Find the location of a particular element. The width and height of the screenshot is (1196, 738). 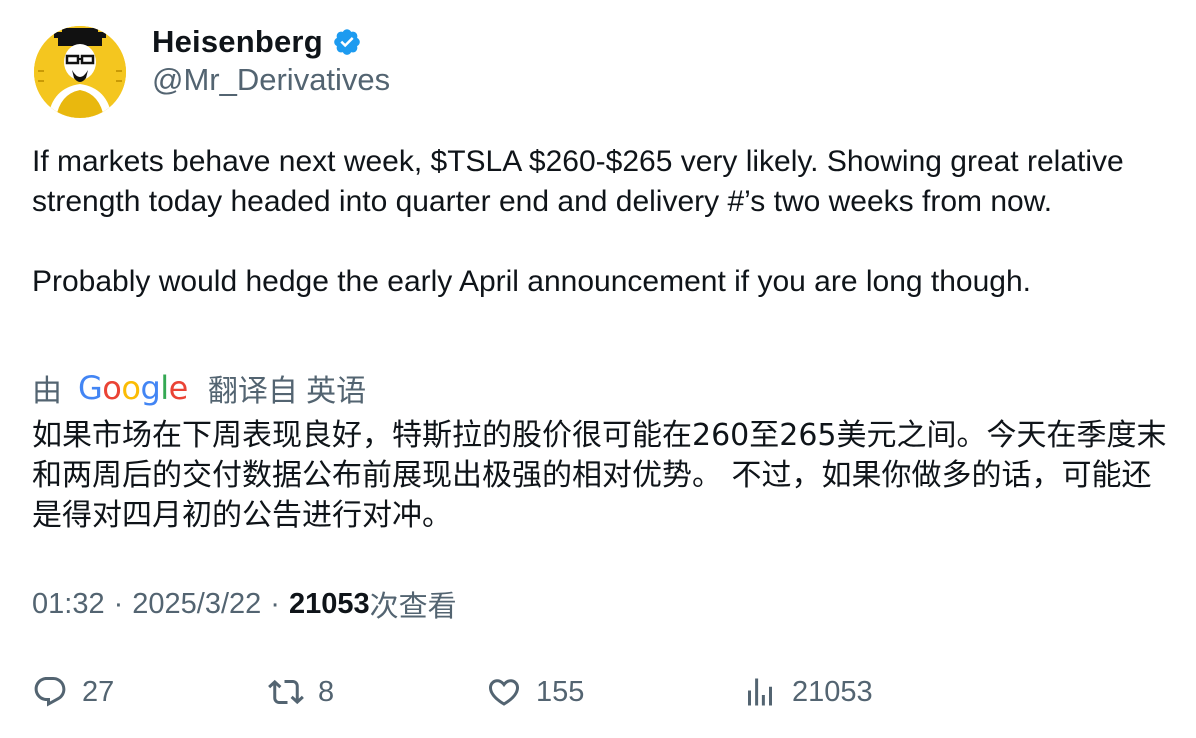

retweet-count: 8 is located at coordinates (326, 691).